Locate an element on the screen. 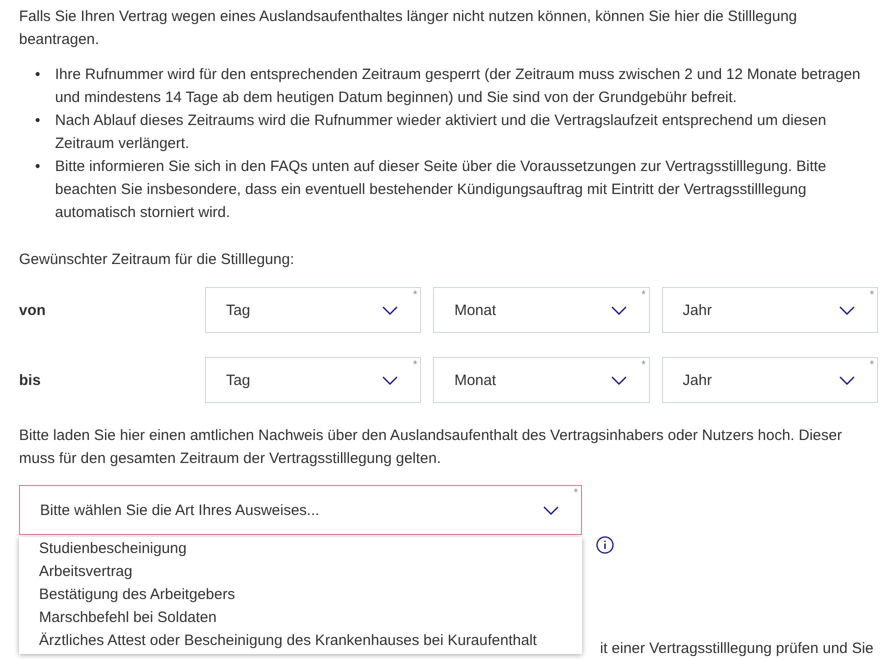 The height and width of the screenshot is (659, 888). row-label: bis is located at coordinates (30, 380).